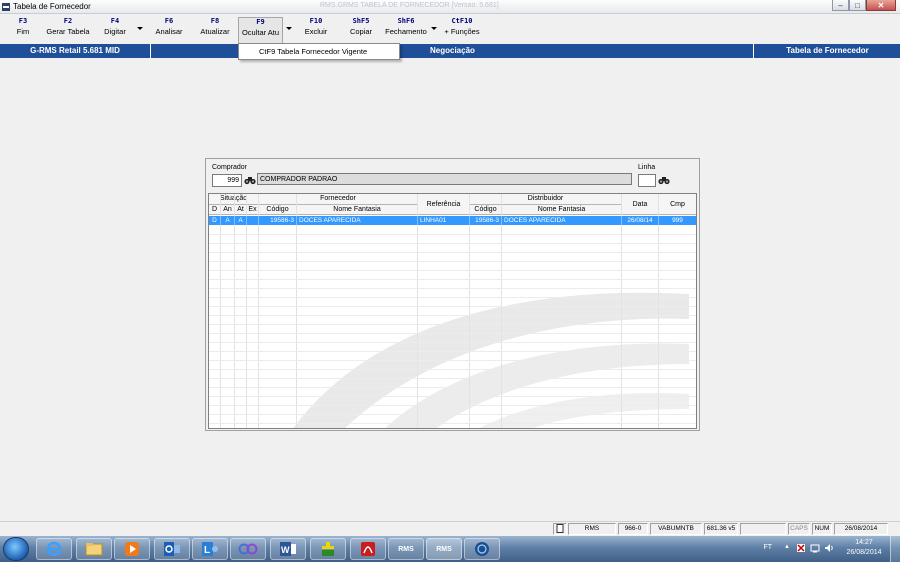 This screenshot has width=900, height=562. What do you see at coordinates (172, 549) in the screenshot?
I see `outlook-icon` at bounding box center [172, 549].